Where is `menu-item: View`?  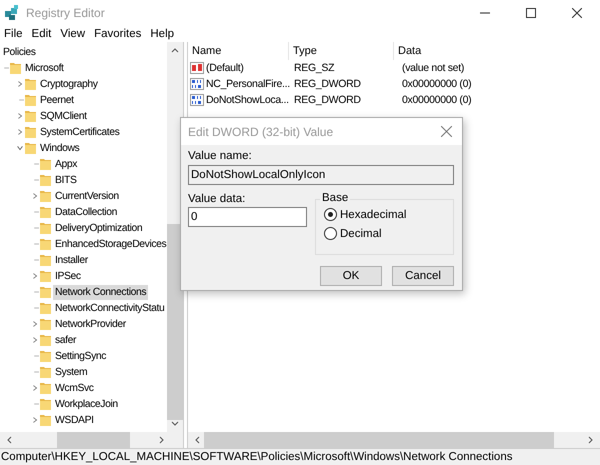 menu-item: View is located at coordinates (72, 34).